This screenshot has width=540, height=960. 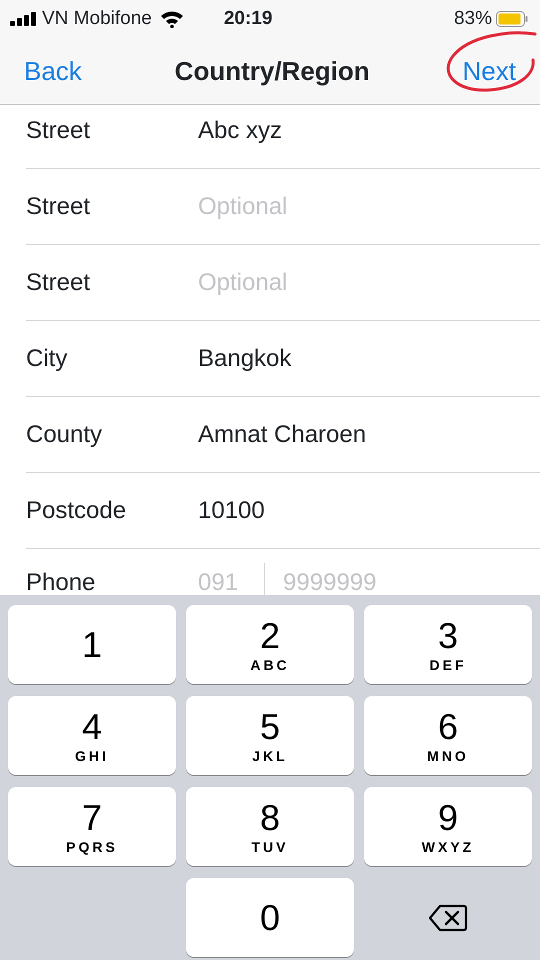 I want to click on keypad-key: 7 PQRS, so click(x=92, y=826).